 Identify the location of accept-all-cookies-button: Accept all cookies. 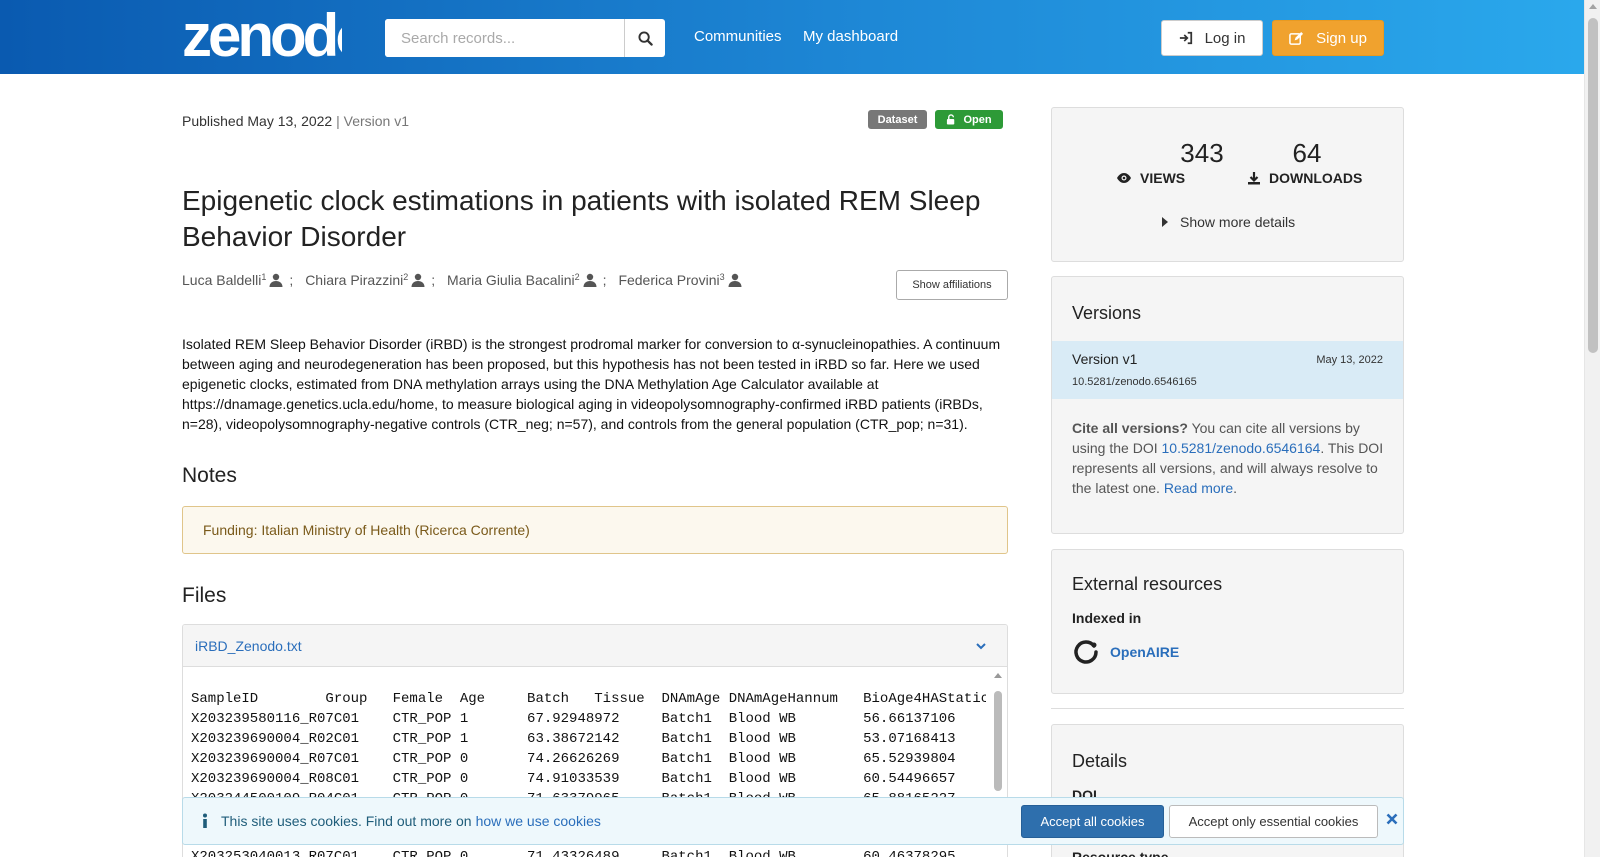
(1092, 821).